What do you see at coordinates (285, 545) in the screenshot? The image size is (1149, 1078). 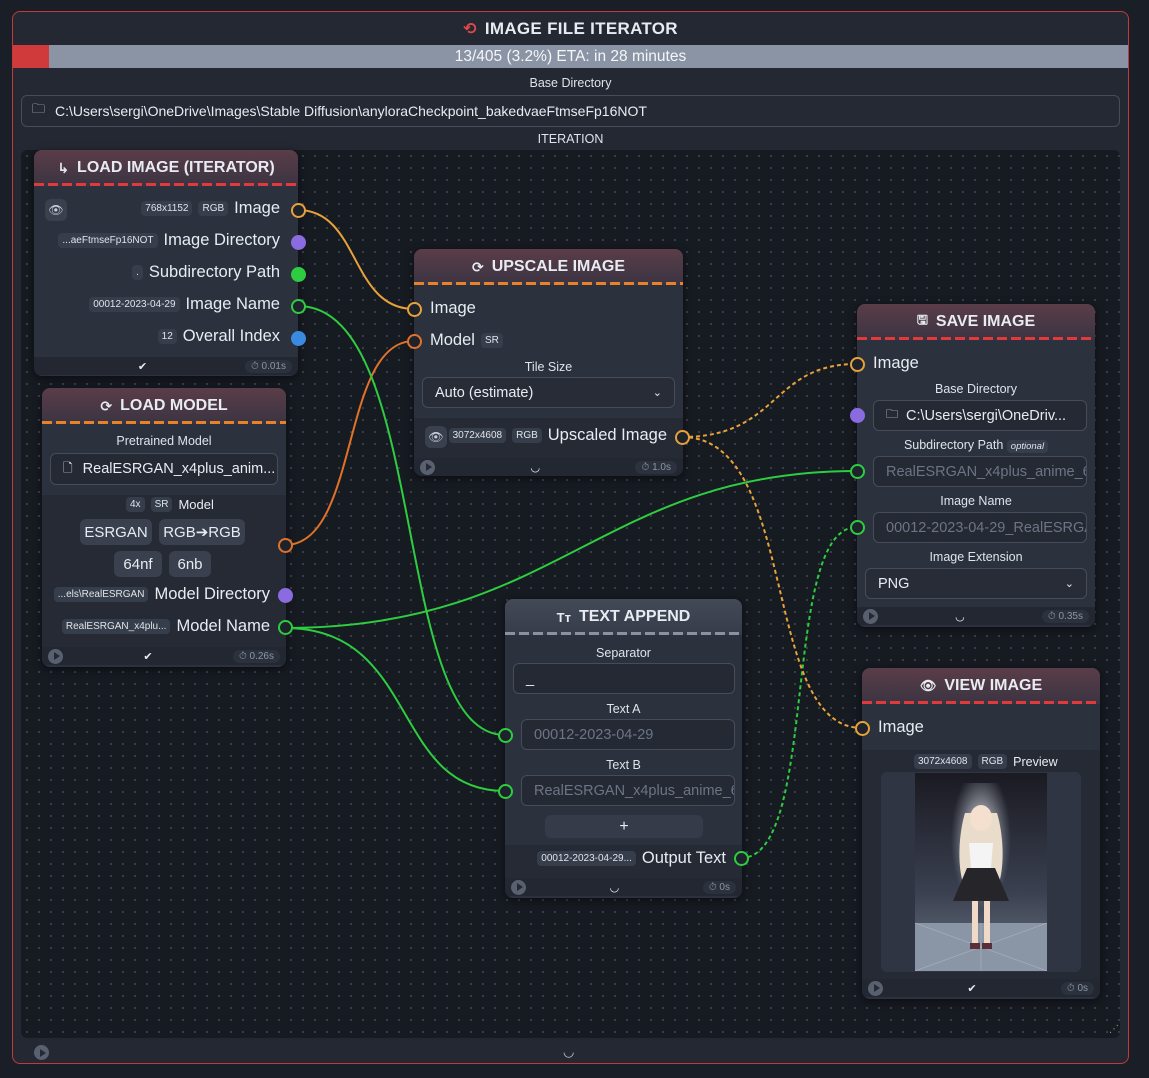 I see `handle-model-out` at bounding box center [285, 545].